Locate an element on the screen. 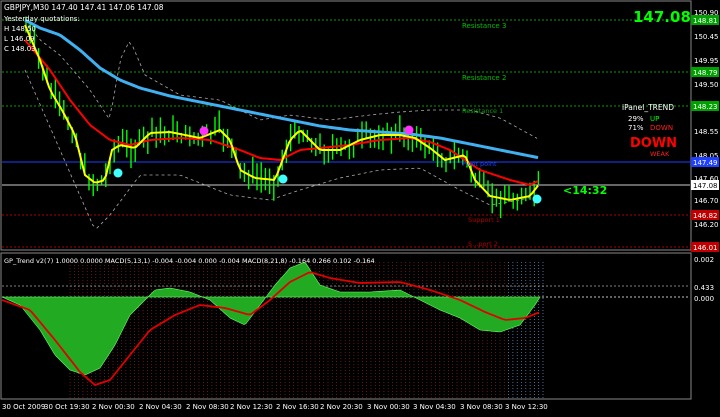 This screenshot has height=417, width=720. candle-timer: <14:32 is located at coordinates (585, 190).